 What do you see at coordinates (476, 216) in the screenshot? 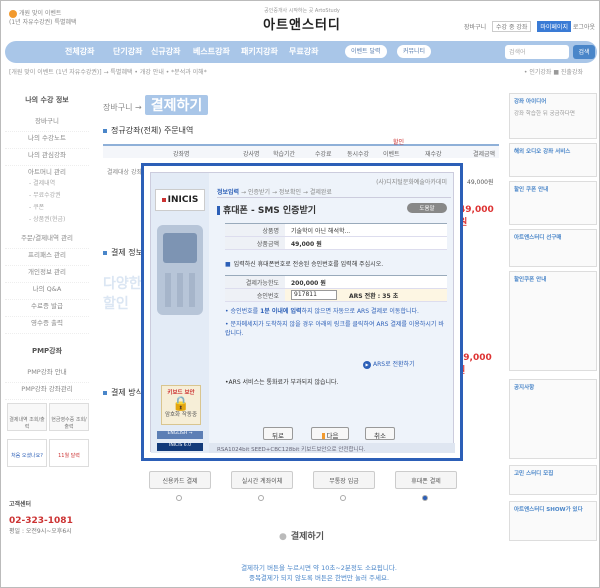
I see `total-amount-top: 49,000 원` at bounding box center [476, 216].